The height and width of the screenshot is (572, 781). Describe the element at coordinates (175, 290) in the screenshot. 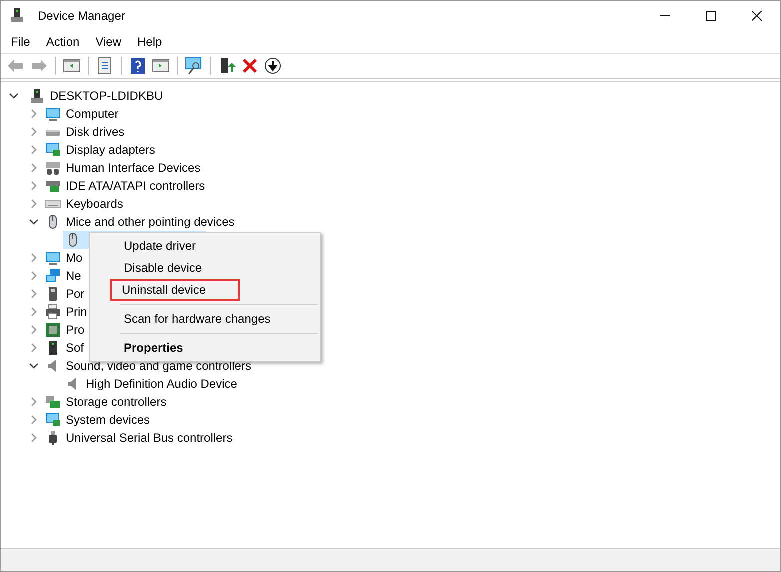

I see `context-menu-item: Uninstall device` at that location.